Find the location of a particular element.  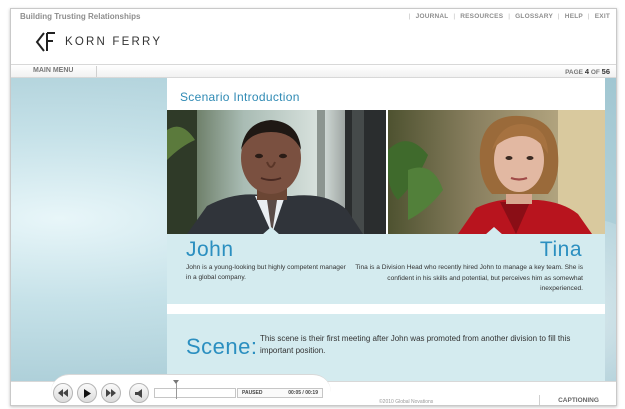

course-title: Building Trusting Relationships is located at coordinates (80, 16).